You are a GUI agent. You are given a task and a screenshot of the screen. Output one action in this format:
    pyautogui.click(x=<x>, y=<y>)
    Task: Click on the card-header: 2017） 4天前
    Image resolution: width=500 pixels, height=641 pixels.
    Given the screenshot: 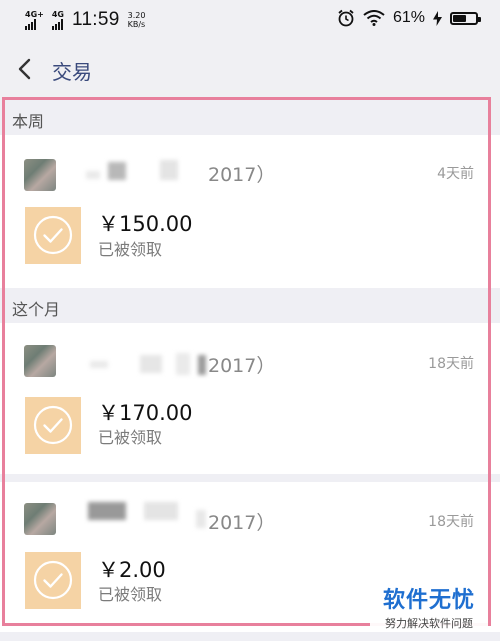 What is the action you would take?
    pyautogui.click(x=250, y=171)
    